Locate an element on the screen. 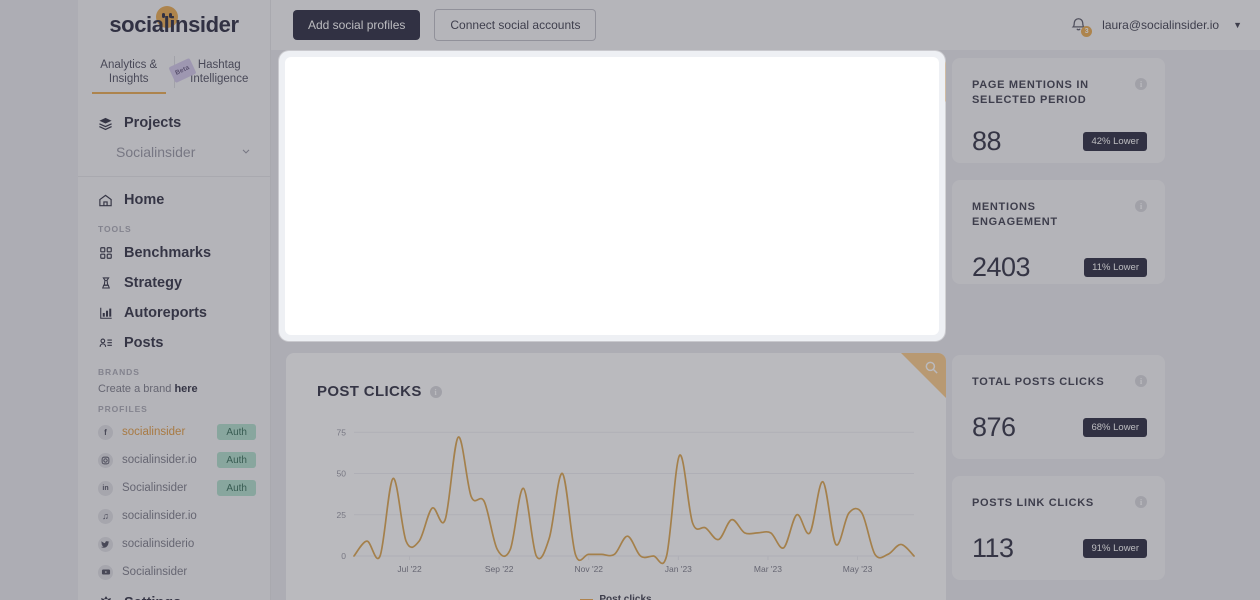 This screenshot has width=1260, height=600. page-title: MENTIONS EVOLUTION is located at coordinates (406, 95).